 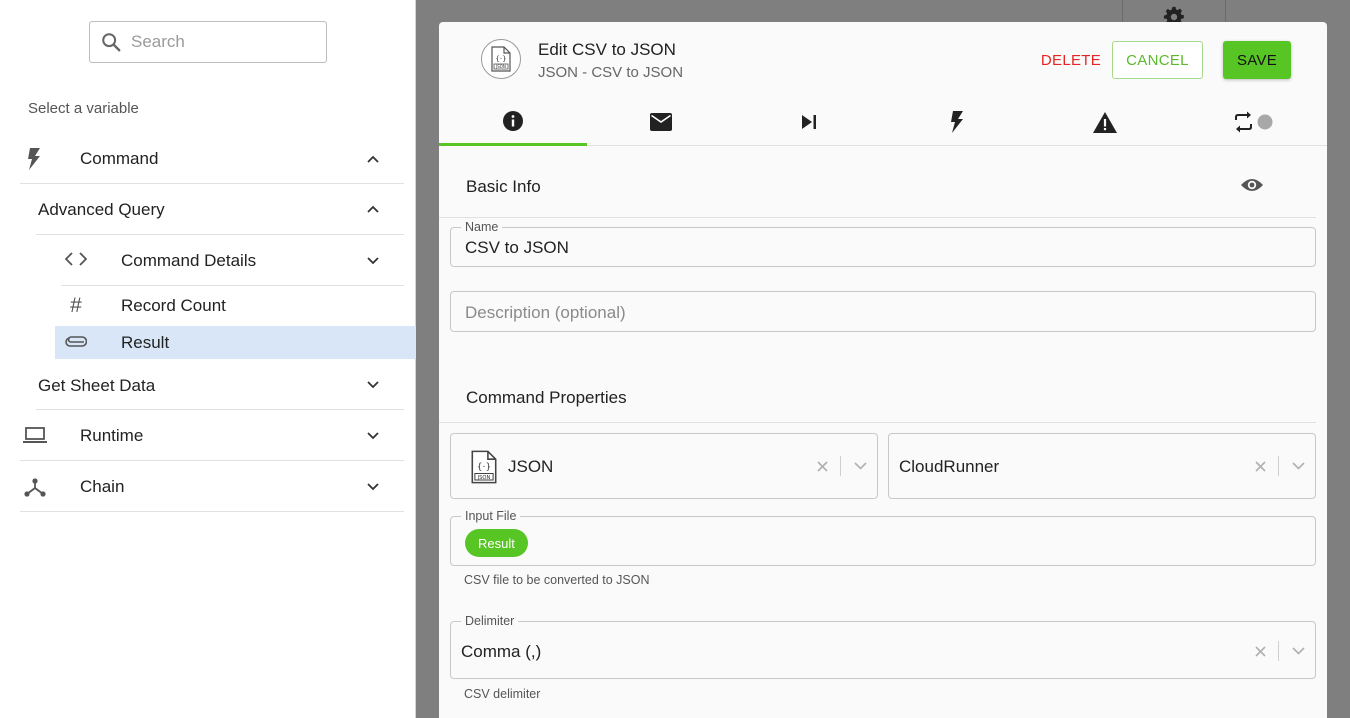 What do you see at coordinates (490, 621) in the screenshot?
I see `delimiter-label: Delimiter` at bounding box center [490, 621].